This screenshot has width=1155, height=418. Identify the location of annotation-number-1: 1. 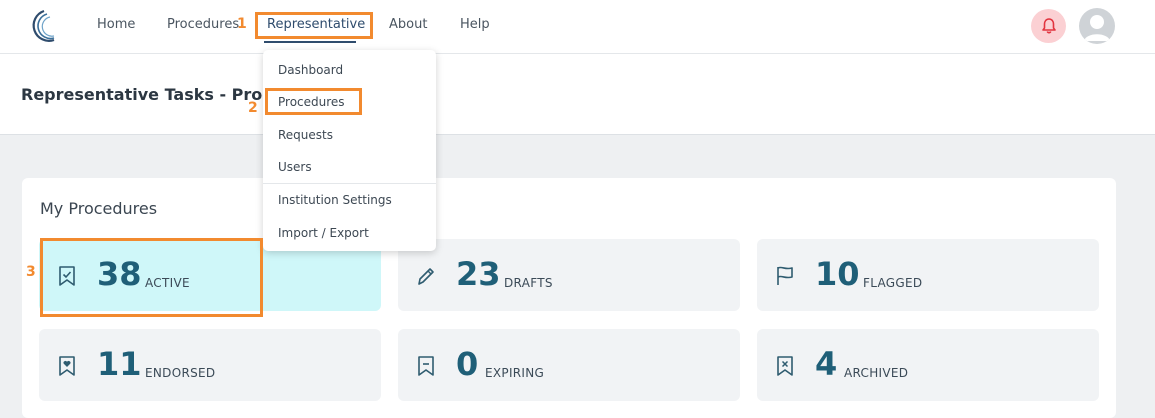
(242, 24).